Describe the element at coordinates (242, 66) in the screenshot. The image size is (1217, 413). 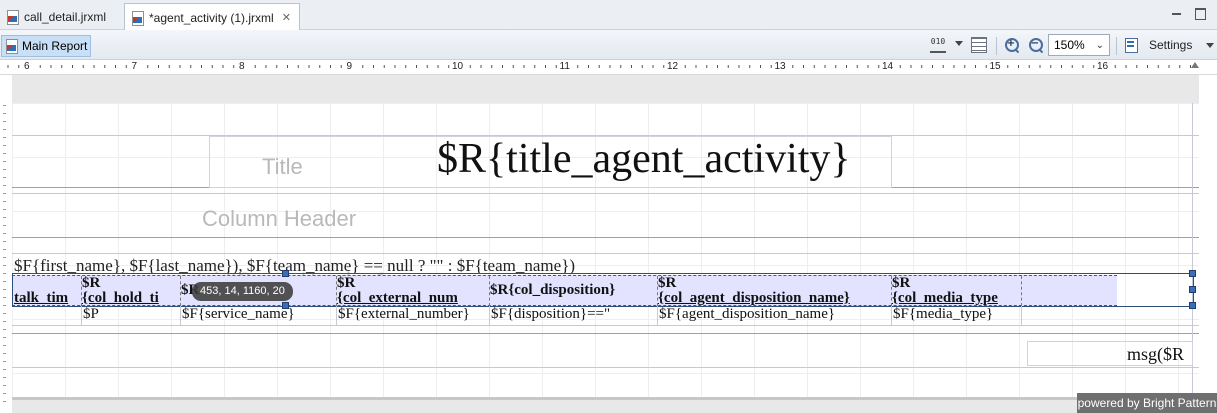
I see `ruler-number: 8` at that location.